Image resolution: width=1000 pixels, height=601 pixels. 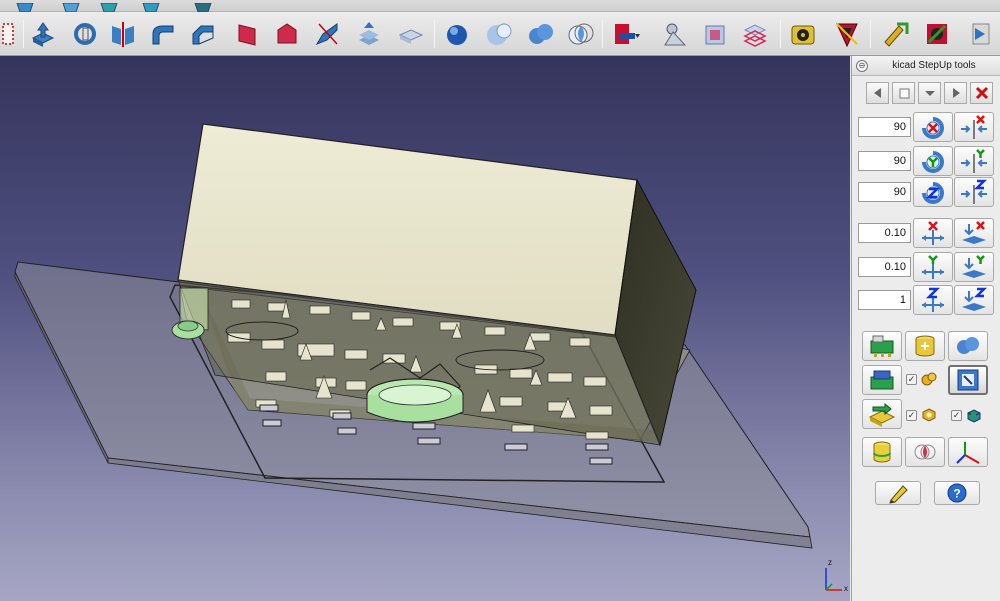 I want to click on rotate-z-button, so click(x=933, y=192).